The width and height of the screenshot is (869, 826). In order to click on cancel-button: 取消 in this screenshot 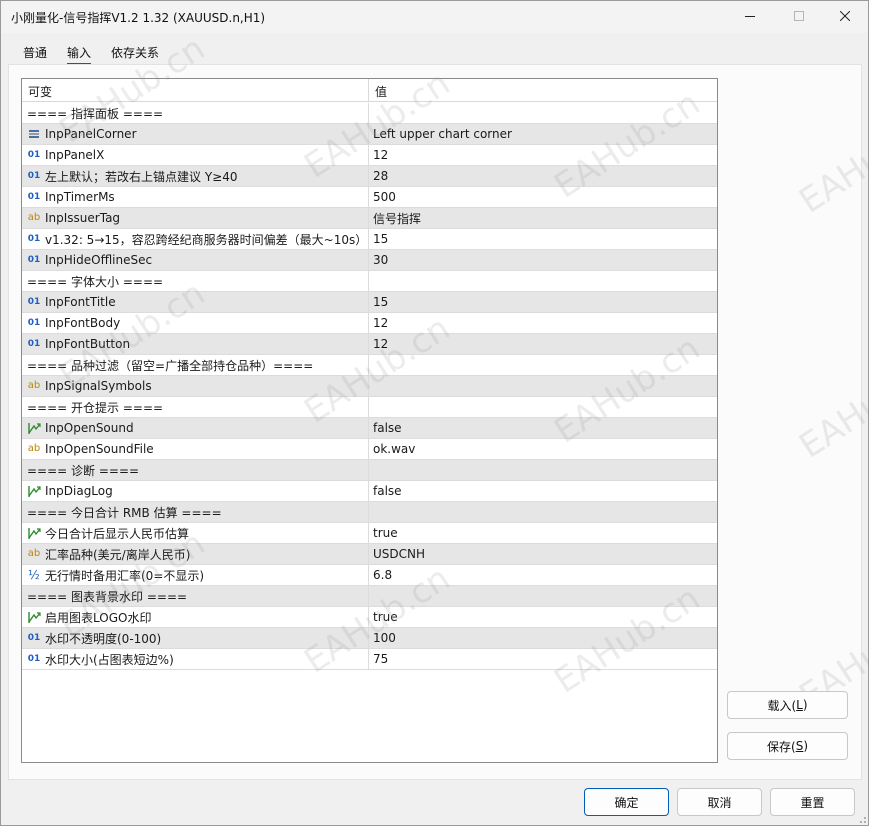, I will do `click(719, 802)`.